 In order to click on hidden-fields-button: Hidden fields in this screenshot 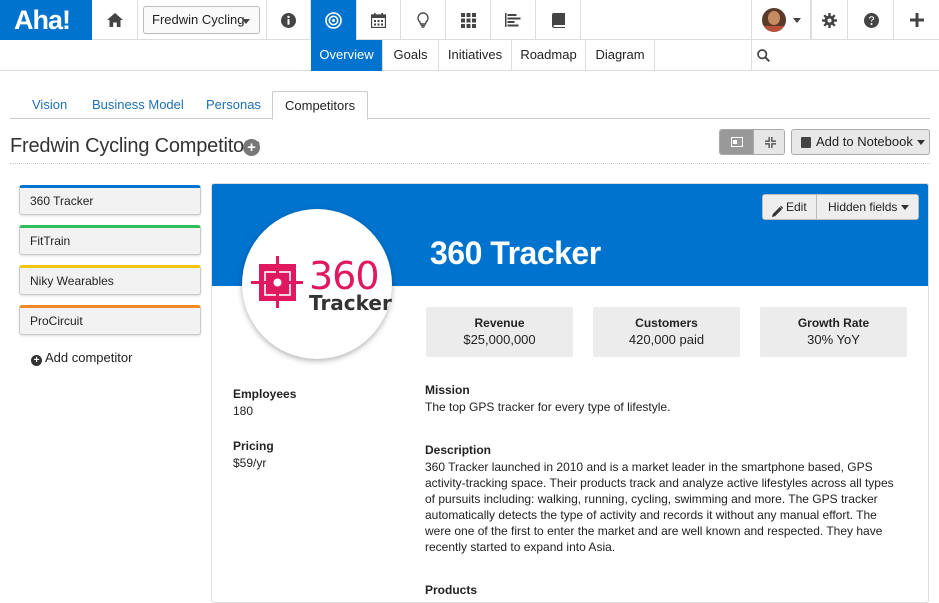, I will do `click(864, 207)`.